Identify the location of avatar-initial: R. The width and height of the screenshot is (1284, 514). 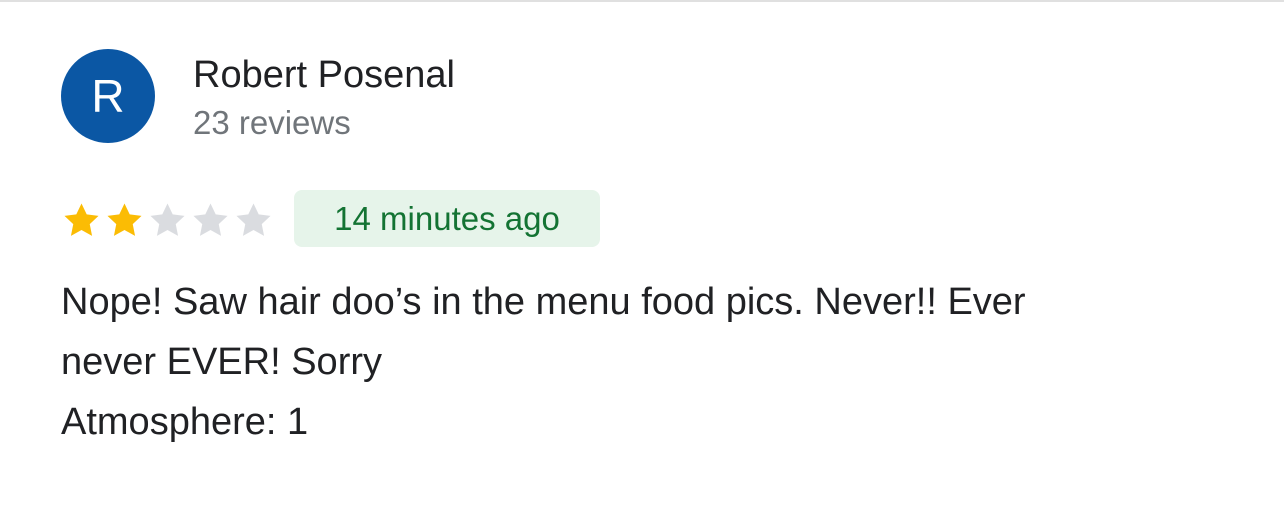
(108, 96).